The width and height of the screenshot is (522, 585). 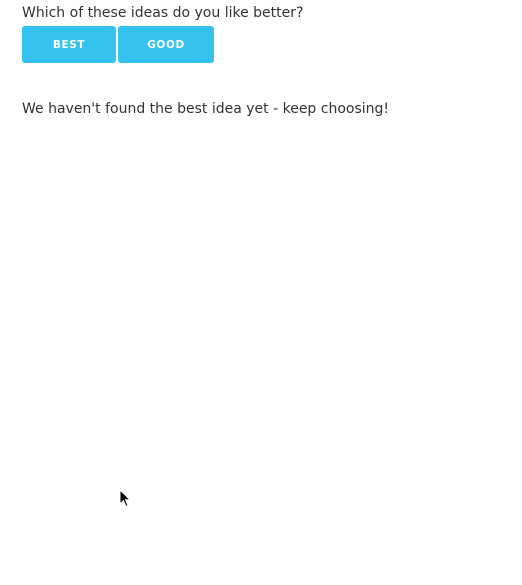 What do you see at coordinates (163, 13) in the screenshot?
I see `question-text: Which of these ideas do you like better?` at bounding box center [163, 13].